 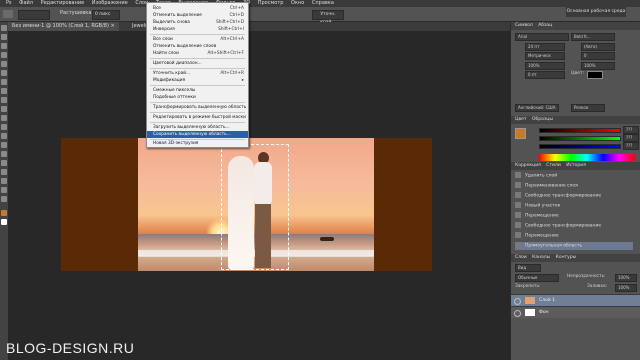 What do you see at coordinates (197, 22) in the screenshot?
I see `menu-item-reselect: Выделить снова Shift+Ctrl+D` at bounding box center [197, 22].